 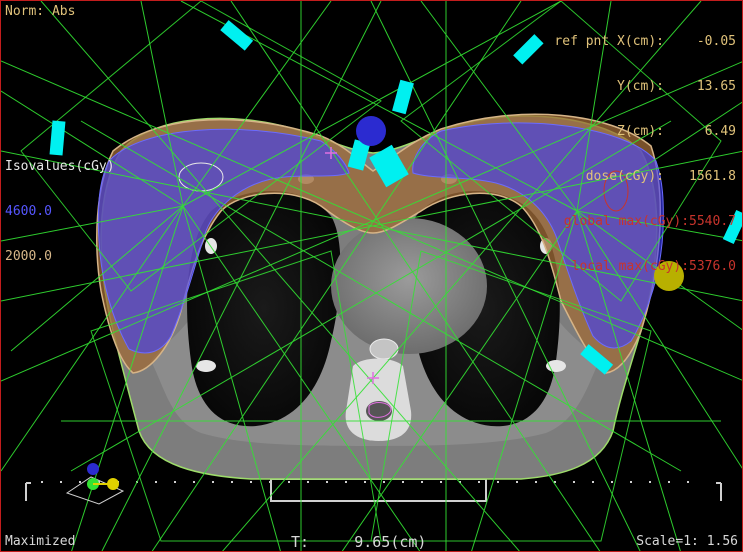 What do you see at coordinates (626, 221) in the screenshot?
I see `global-max-label: global max(cGy):` at bounding box center [626, 221].